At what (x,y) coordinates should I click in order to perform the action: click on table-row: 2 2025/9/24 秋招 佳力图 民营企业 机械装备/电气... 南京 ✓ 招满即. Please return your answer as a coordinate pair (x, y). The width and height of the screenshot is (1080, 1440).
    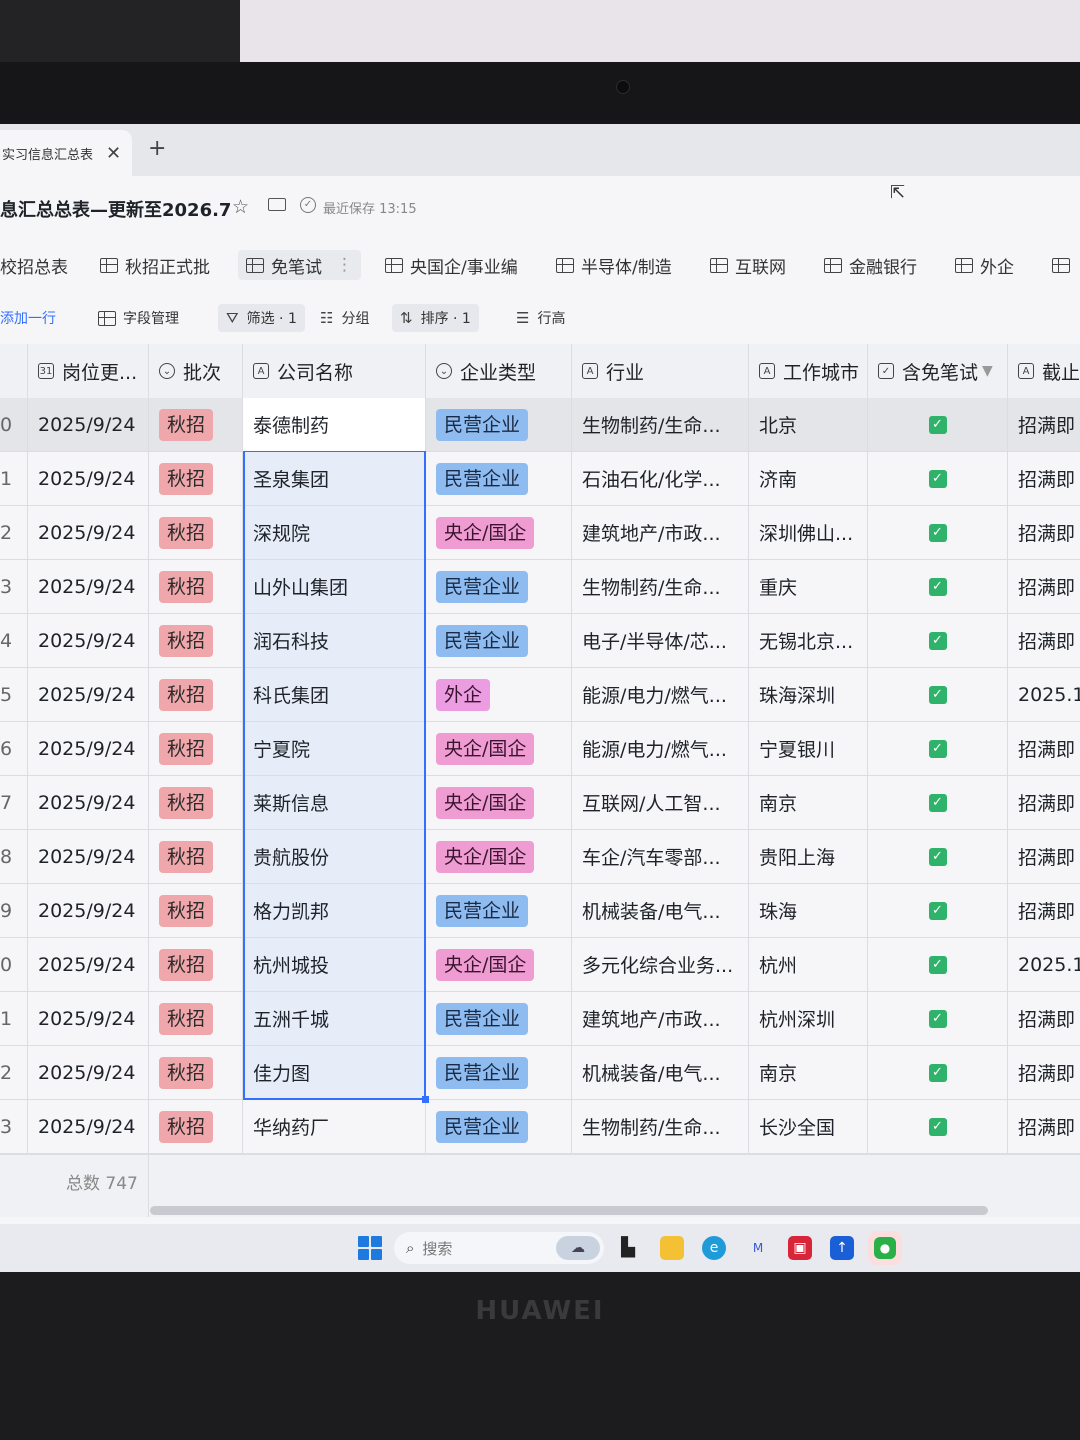
    Looking at the image, I should click on (540, 1073).